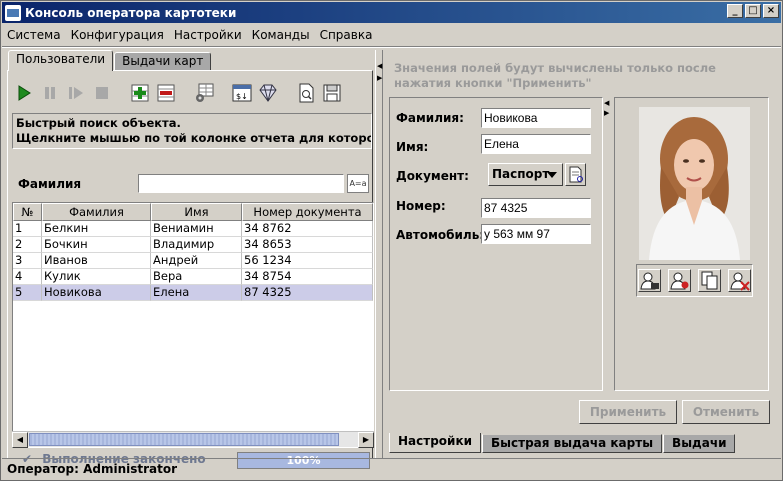 The height and width of the screenshot is (481, 783). I want to click on filter-label: Фамилия, so click(50, 184).